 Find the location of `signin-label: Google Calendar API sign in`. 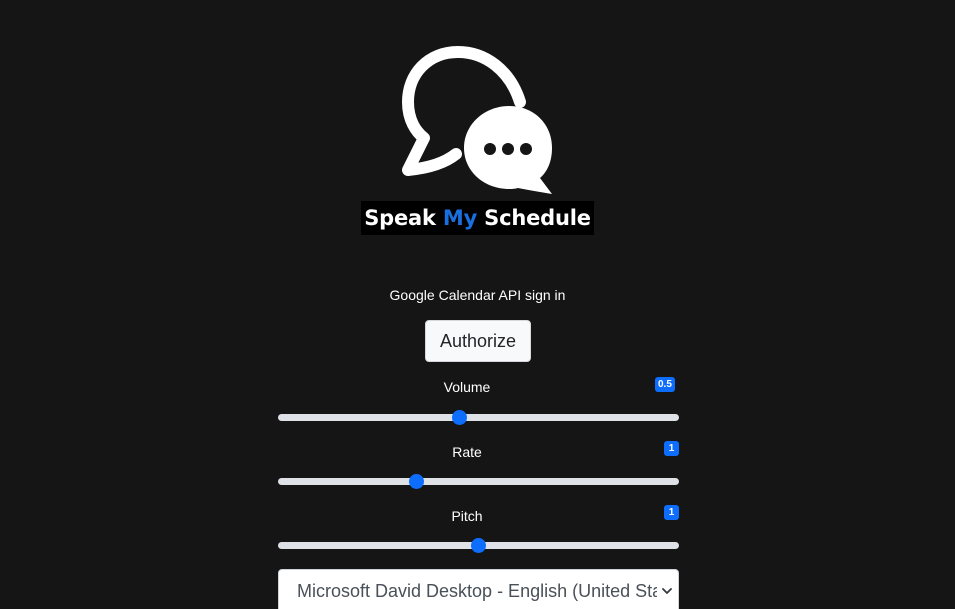

signin-label: Google Calendar API sign in is located at coordinates (477, 295).